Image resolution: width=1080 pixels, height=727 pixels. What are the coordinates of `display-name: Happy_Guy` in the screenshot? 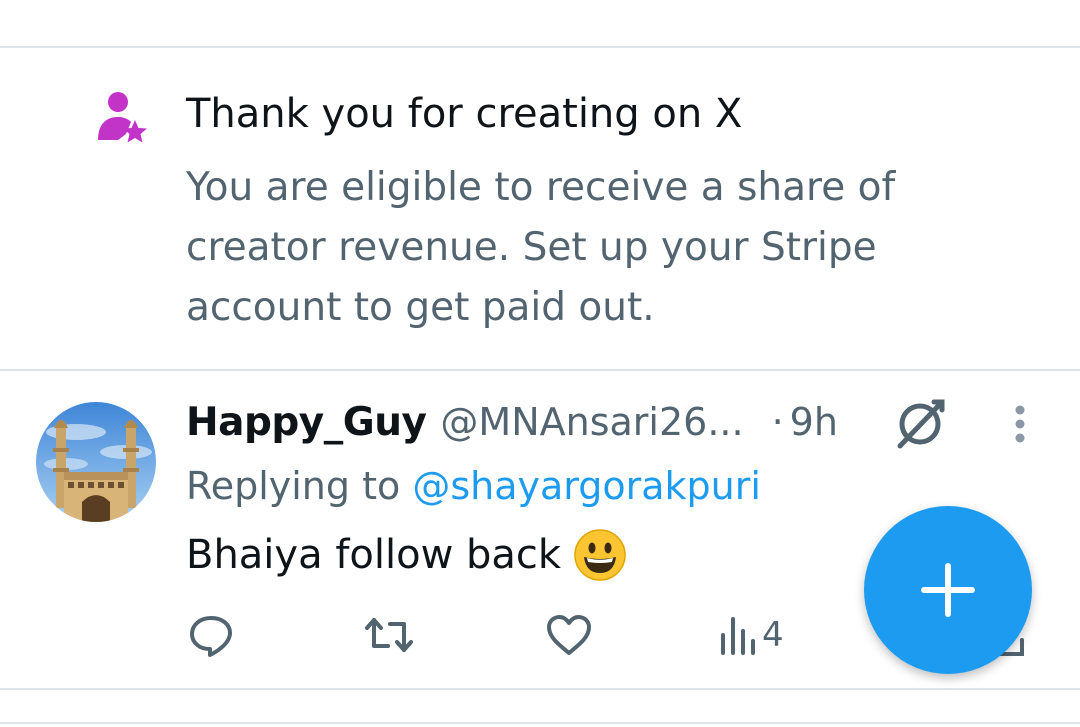 It's located at (306, 422).